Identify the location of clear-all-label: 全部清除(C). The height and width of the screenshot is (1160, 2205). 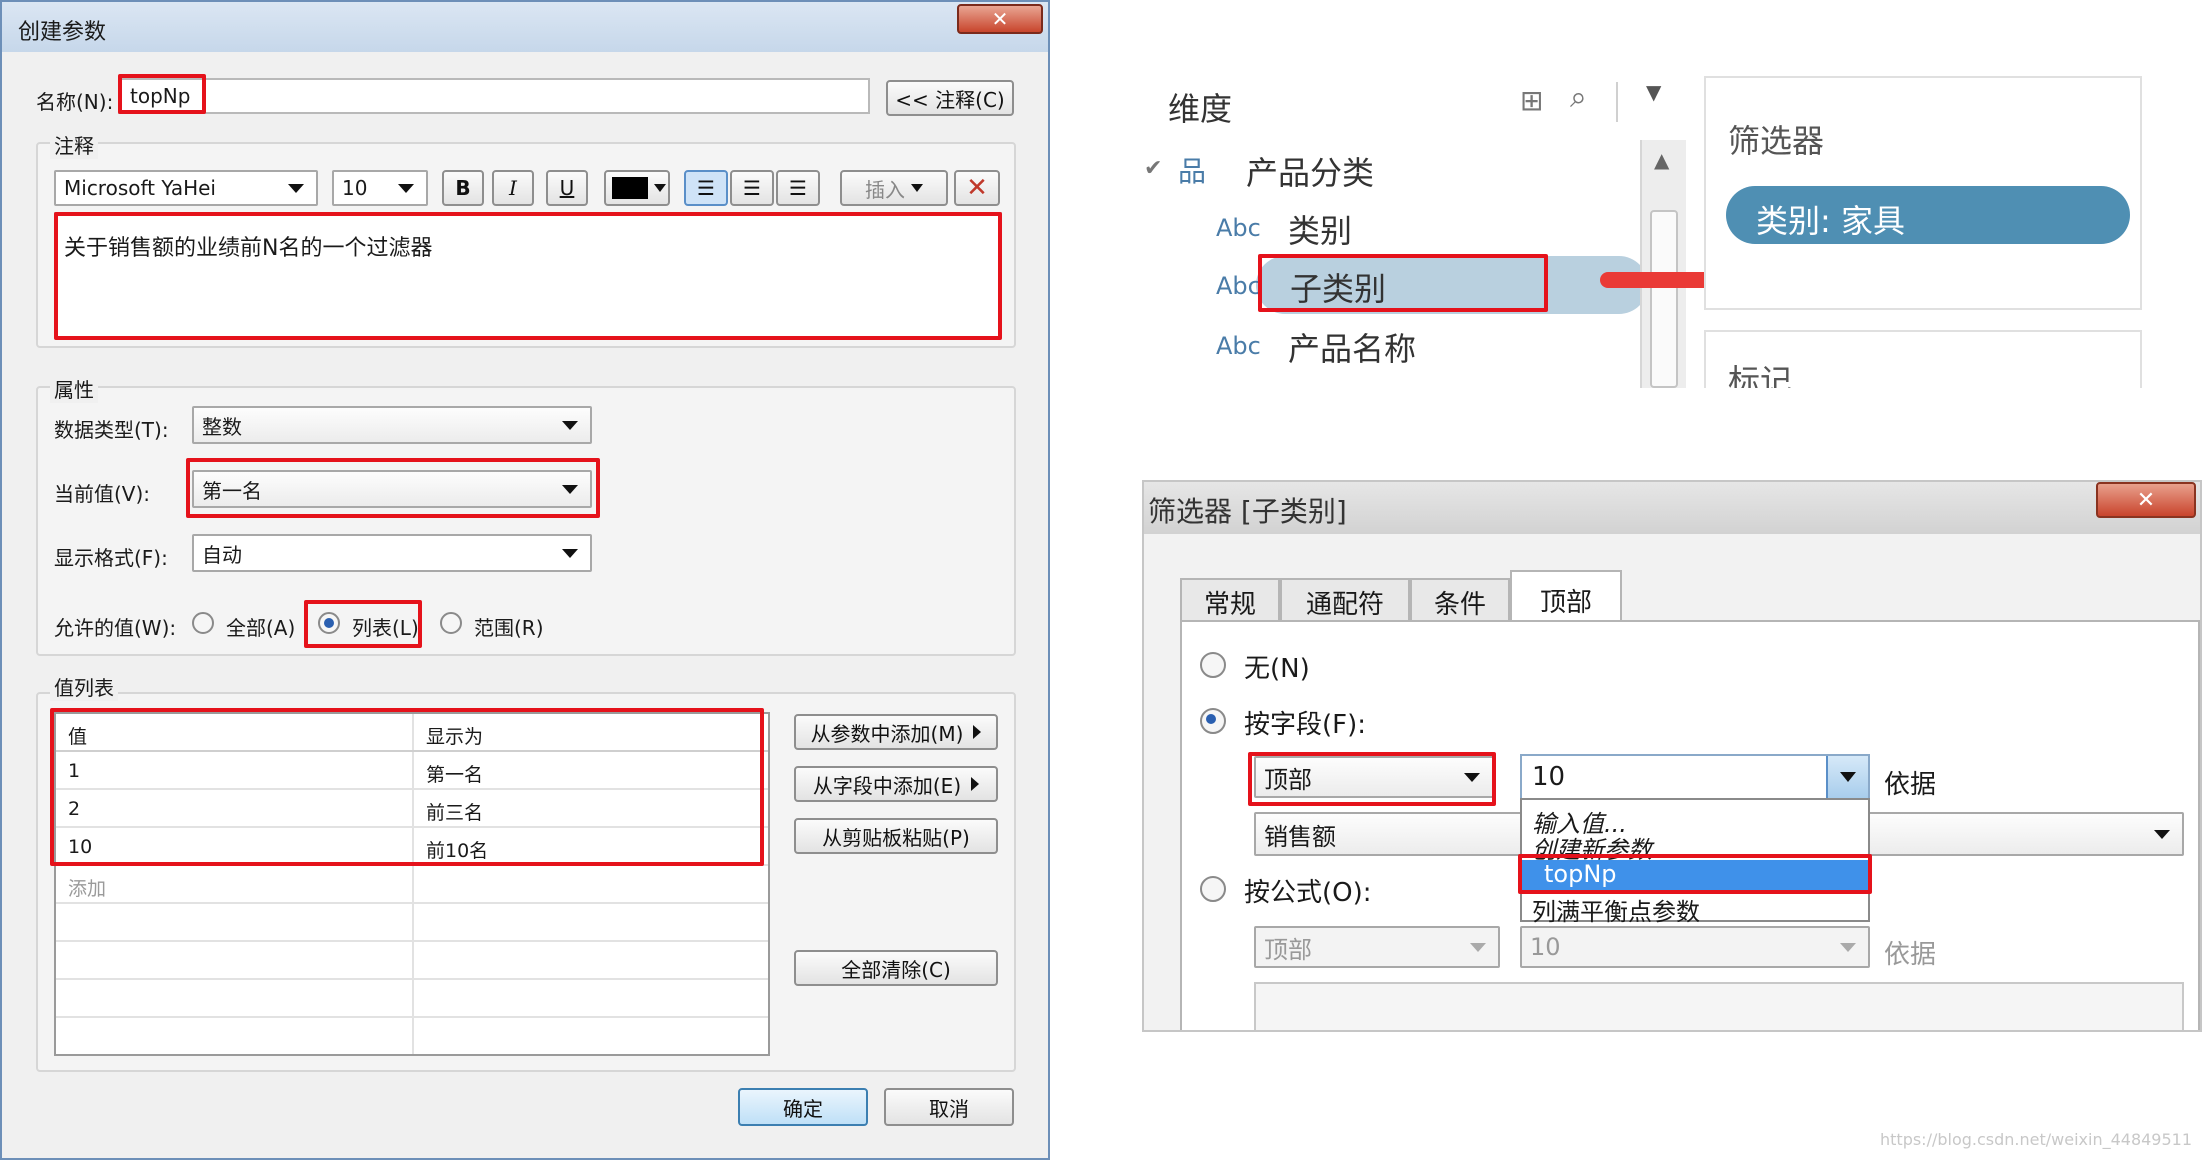
(896, 969).